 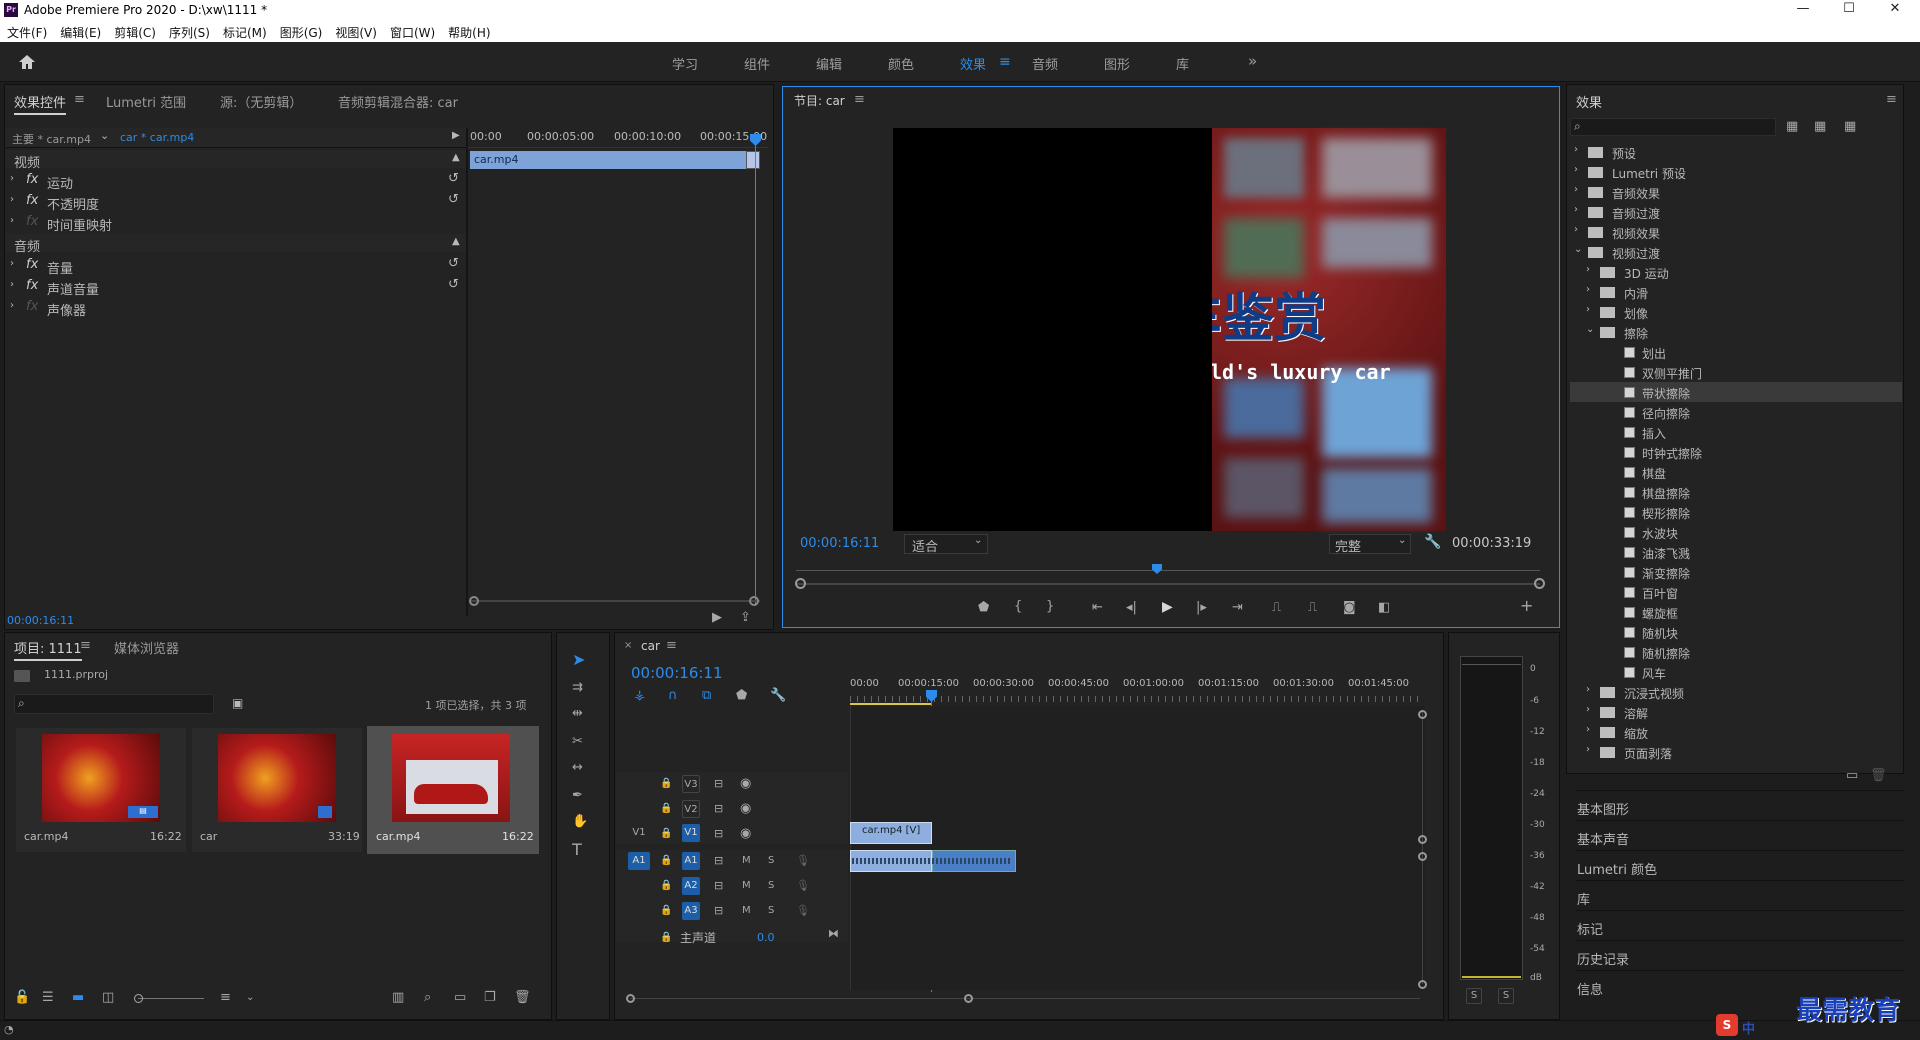 I want to click on clip-dropdown-icon: ⌄, so click(x=104, y=135).